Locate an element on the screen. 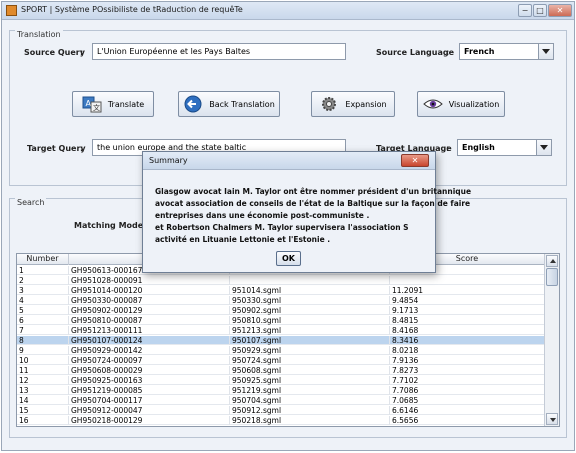  scroll-up-button is located at coordinates (552, 261).